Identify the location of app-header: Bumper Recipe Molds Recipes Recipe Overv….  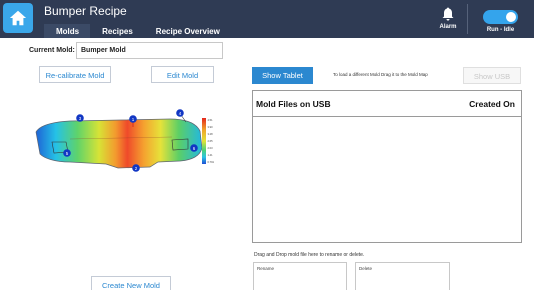
(267, 19).